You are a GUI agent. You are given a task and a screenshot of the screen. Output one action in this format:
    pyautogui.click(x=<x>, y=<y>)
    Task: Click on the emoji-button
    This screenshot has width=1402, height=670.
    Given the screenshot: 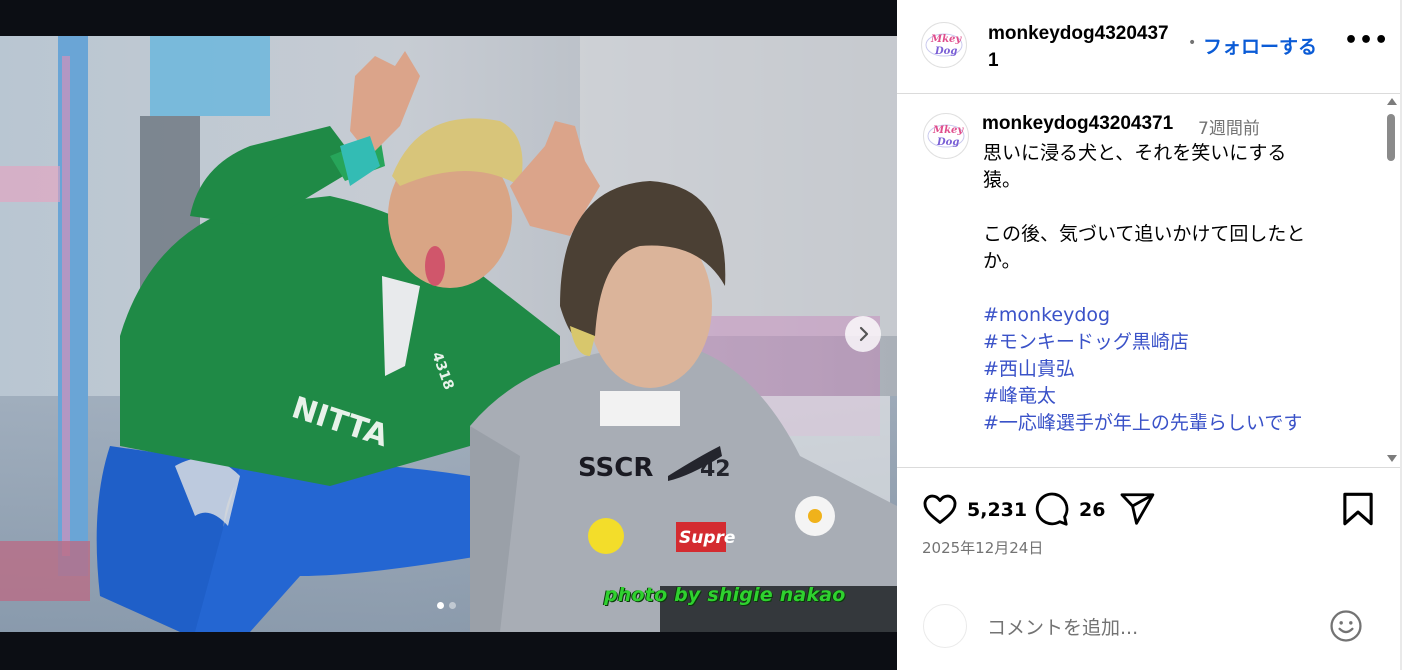 What is the action you would take?
    pyautogui.click(x=1346, y=628)
    